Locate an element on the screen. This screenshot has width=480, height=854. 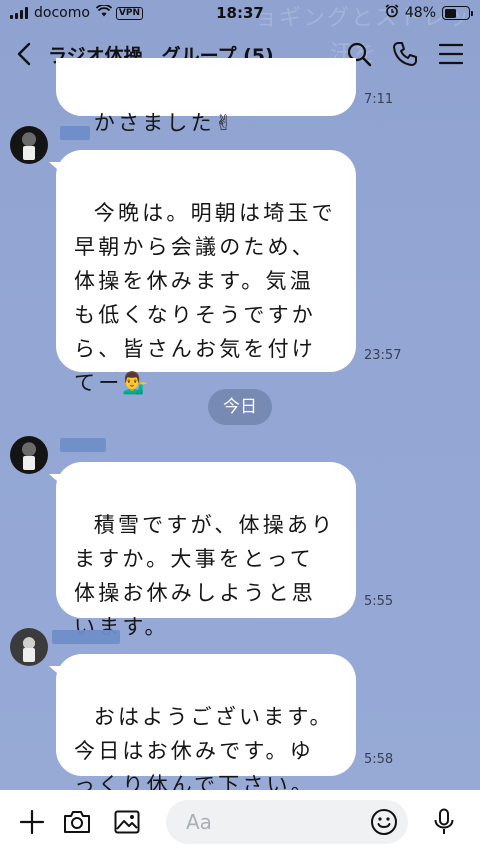
phone-icon is located at coordinates (405, 54).